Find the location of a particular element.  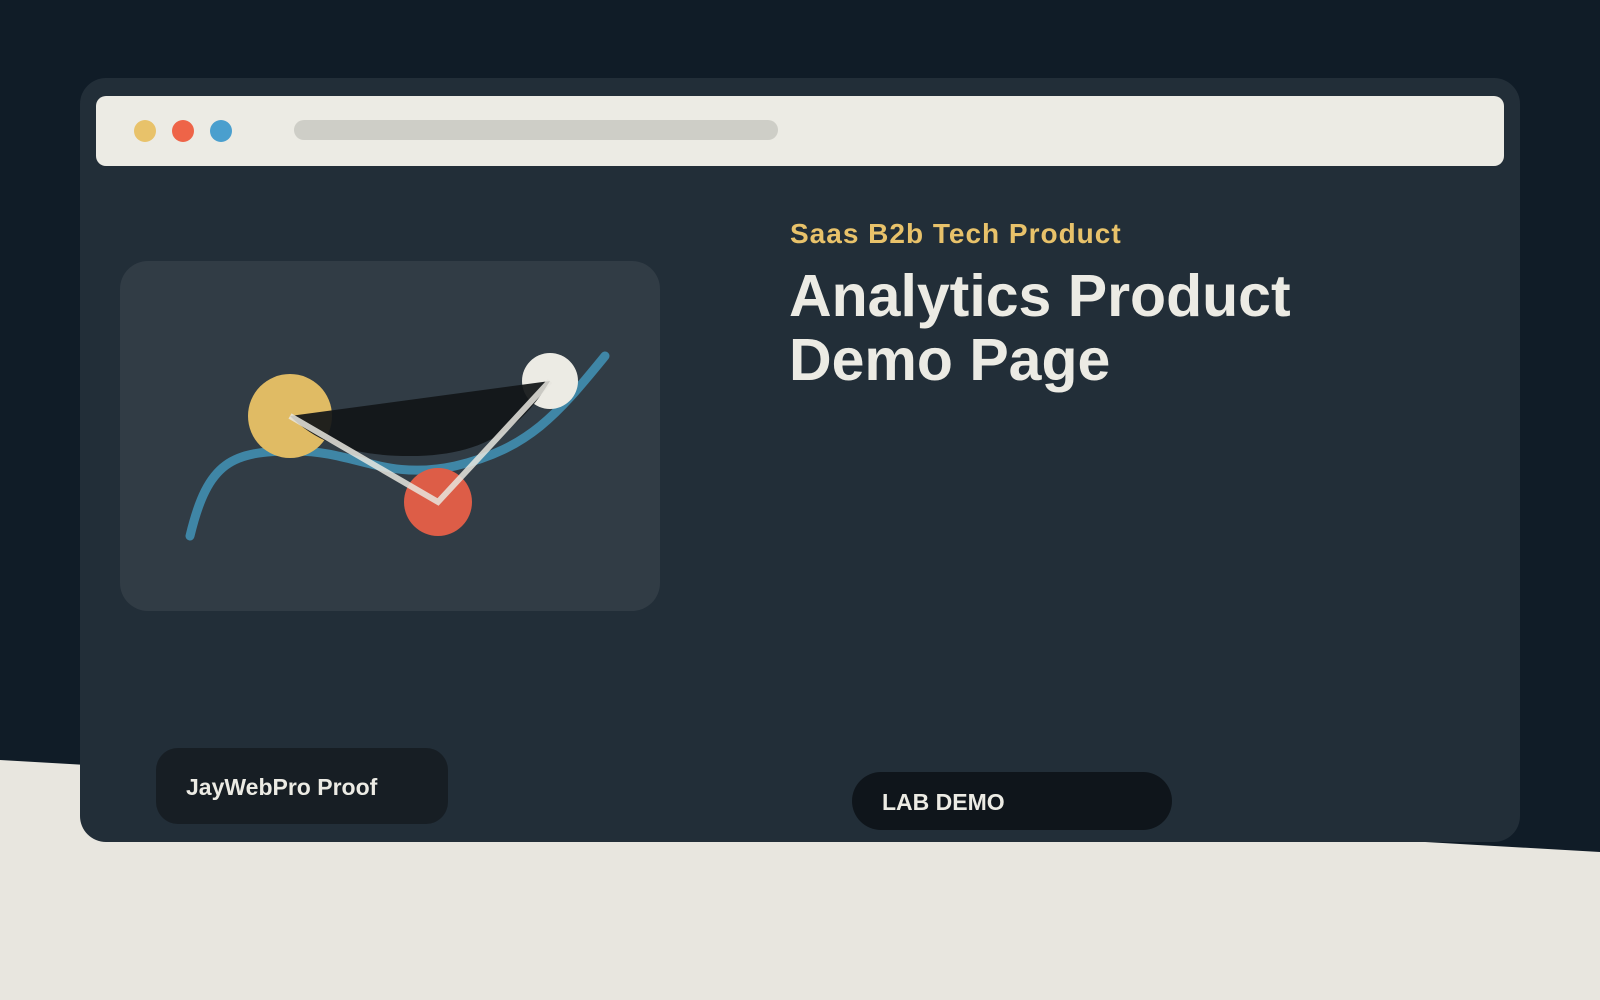

lab-demo-badge-label: LAB DEMO is located at coordinates (943, 802).